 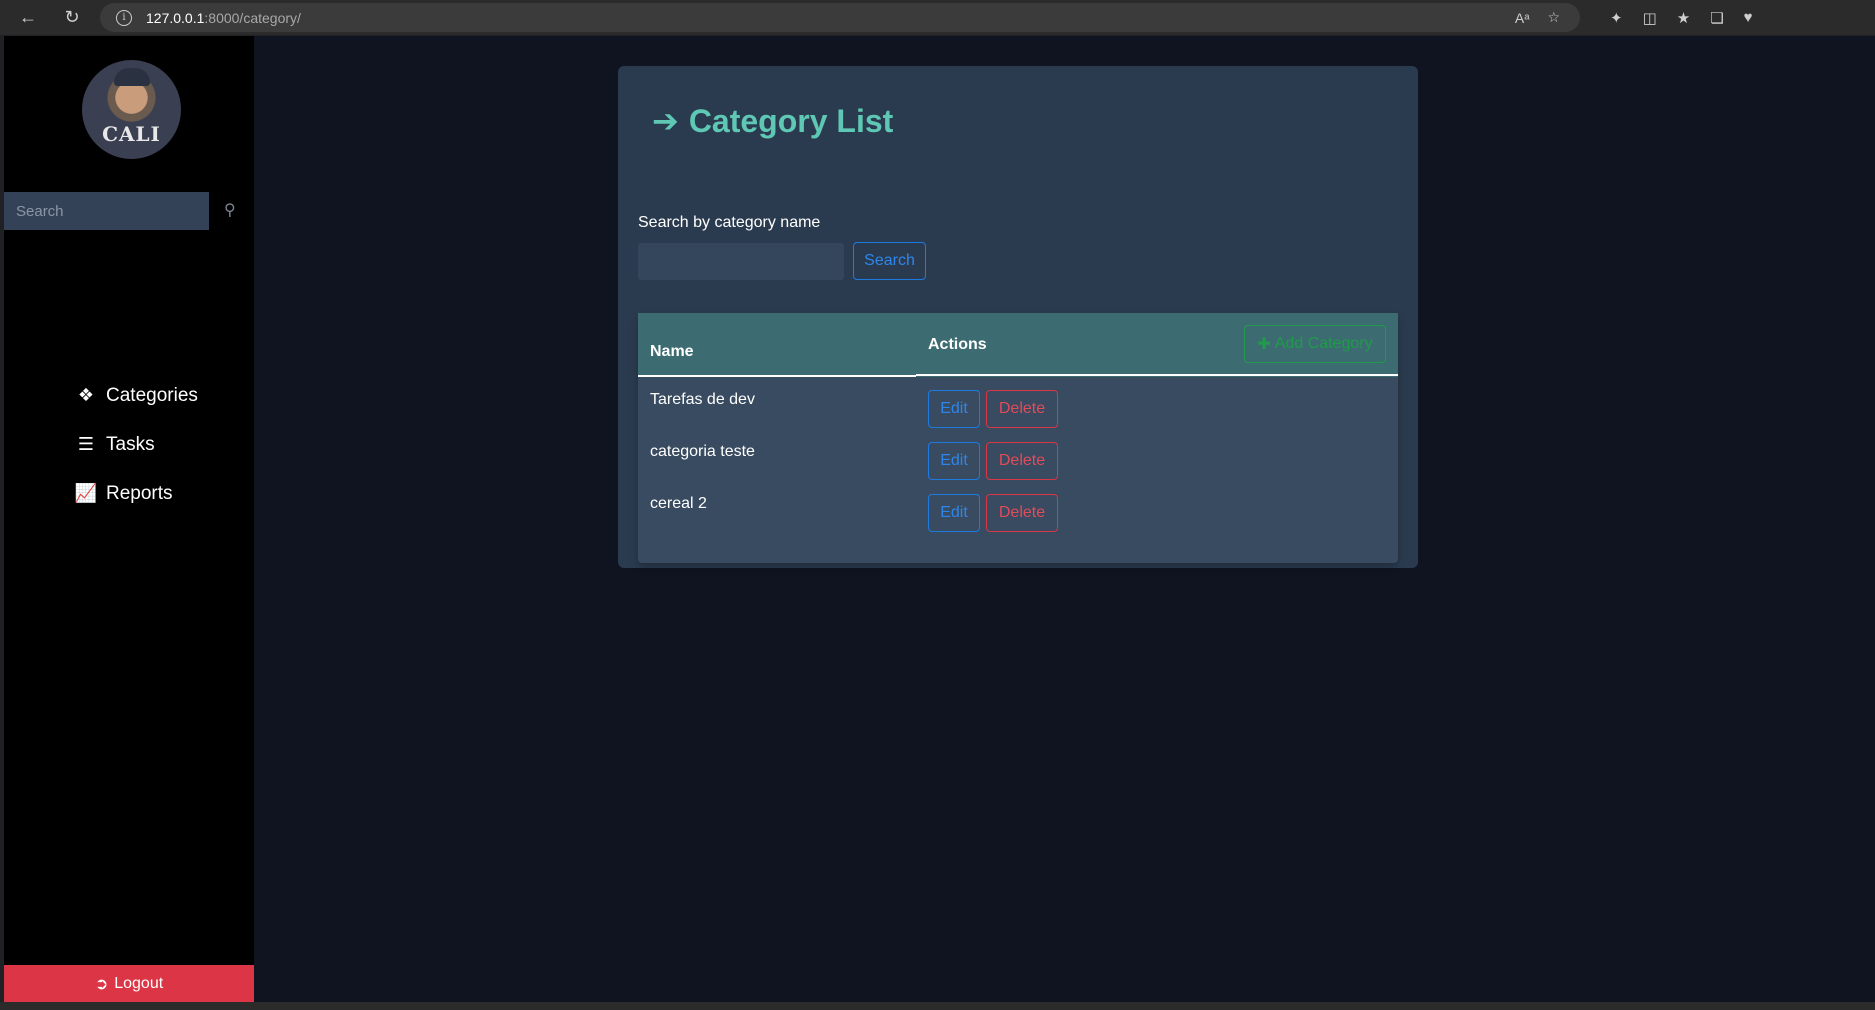 What do you see at coordinates (131, 109) in the screenshot?
I see `avatar: CALI` at bounding box center [131, 109].